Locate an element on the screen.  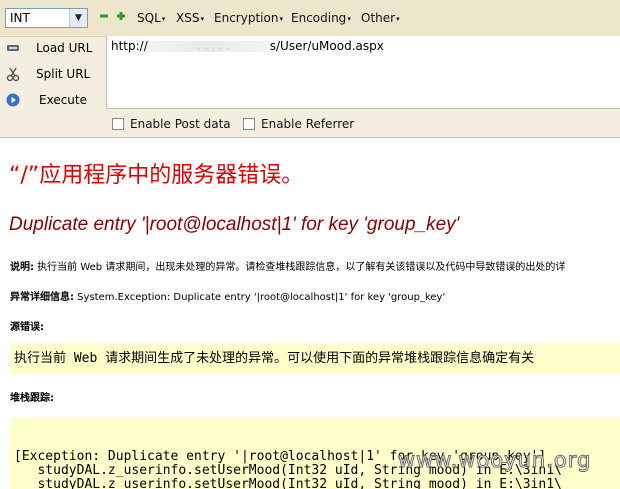
stack-label: 堆栈跟踪: is located at coordinates (32, 398).